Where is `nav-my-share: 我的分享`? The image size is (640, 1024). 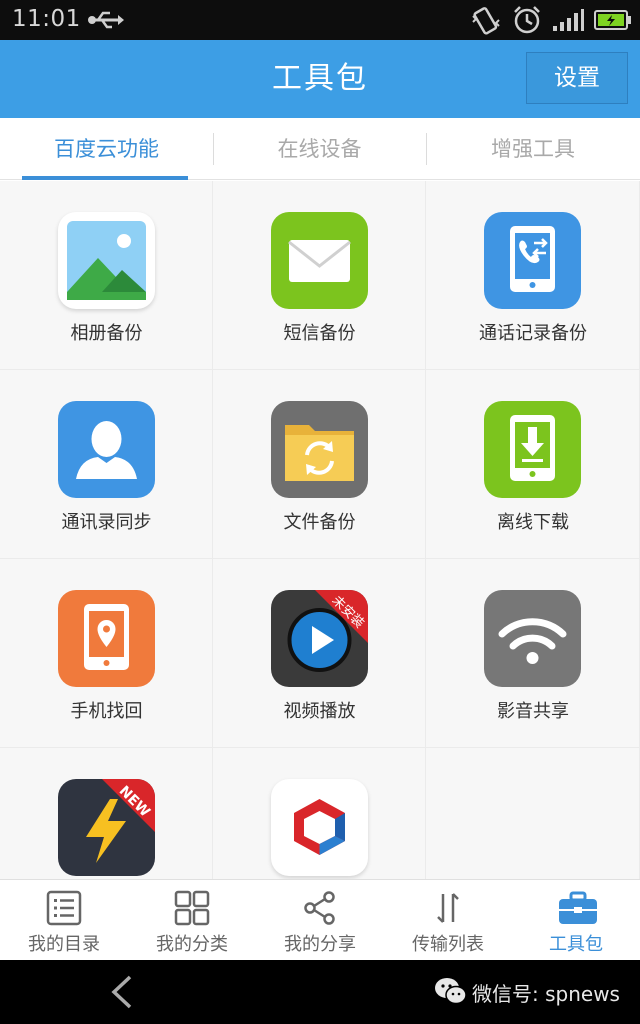 nav-my-share: 我的分享 is located at coordinates (320, 920).